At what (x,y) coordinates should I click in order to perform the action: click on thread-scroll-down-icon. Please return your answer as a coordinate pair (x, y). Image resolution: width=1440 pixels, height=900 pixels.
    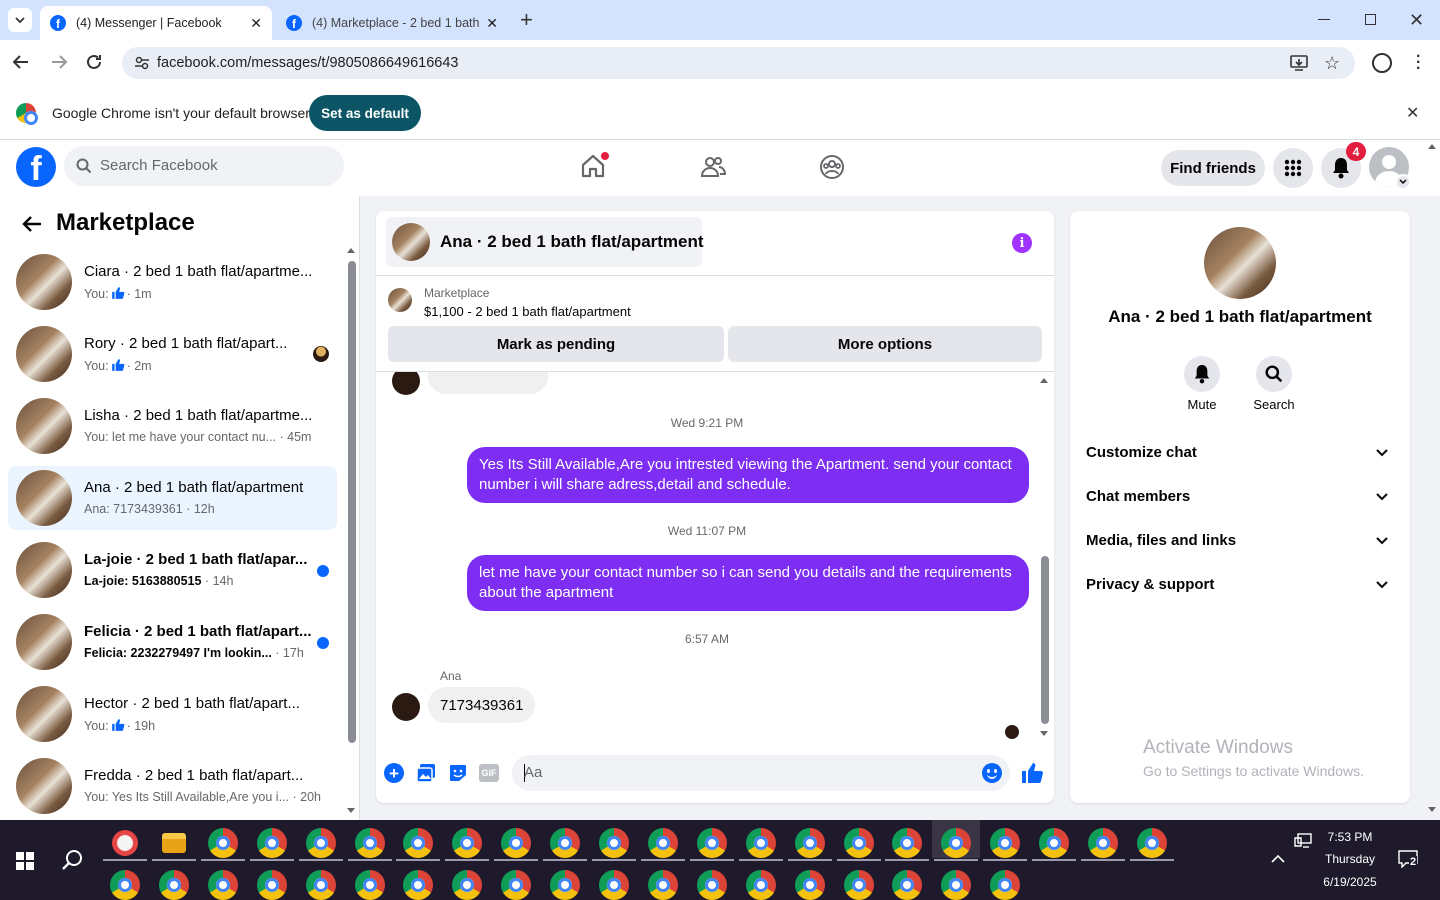
    Looking at the image, I should click on (1044, 733).